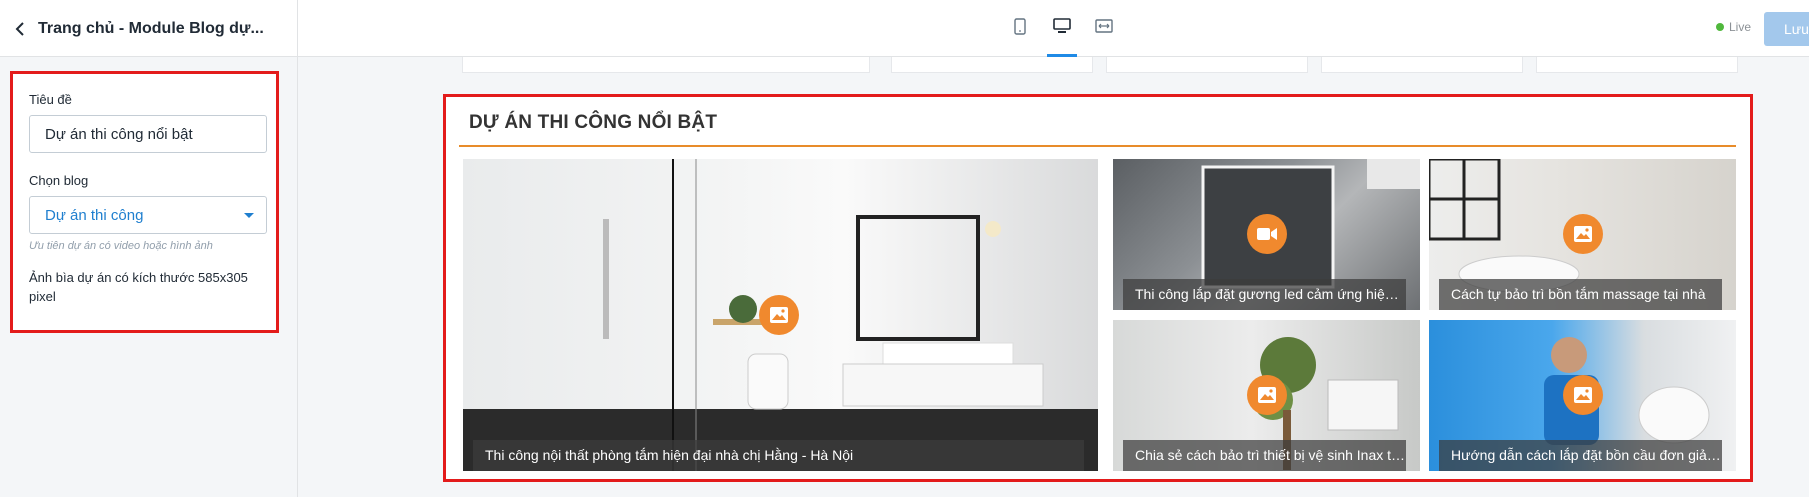  What do you see at coordinates (50, 99) in the screenshot?
I see `title-field-label: Tiêu đề` at bounding box center [50, 99].